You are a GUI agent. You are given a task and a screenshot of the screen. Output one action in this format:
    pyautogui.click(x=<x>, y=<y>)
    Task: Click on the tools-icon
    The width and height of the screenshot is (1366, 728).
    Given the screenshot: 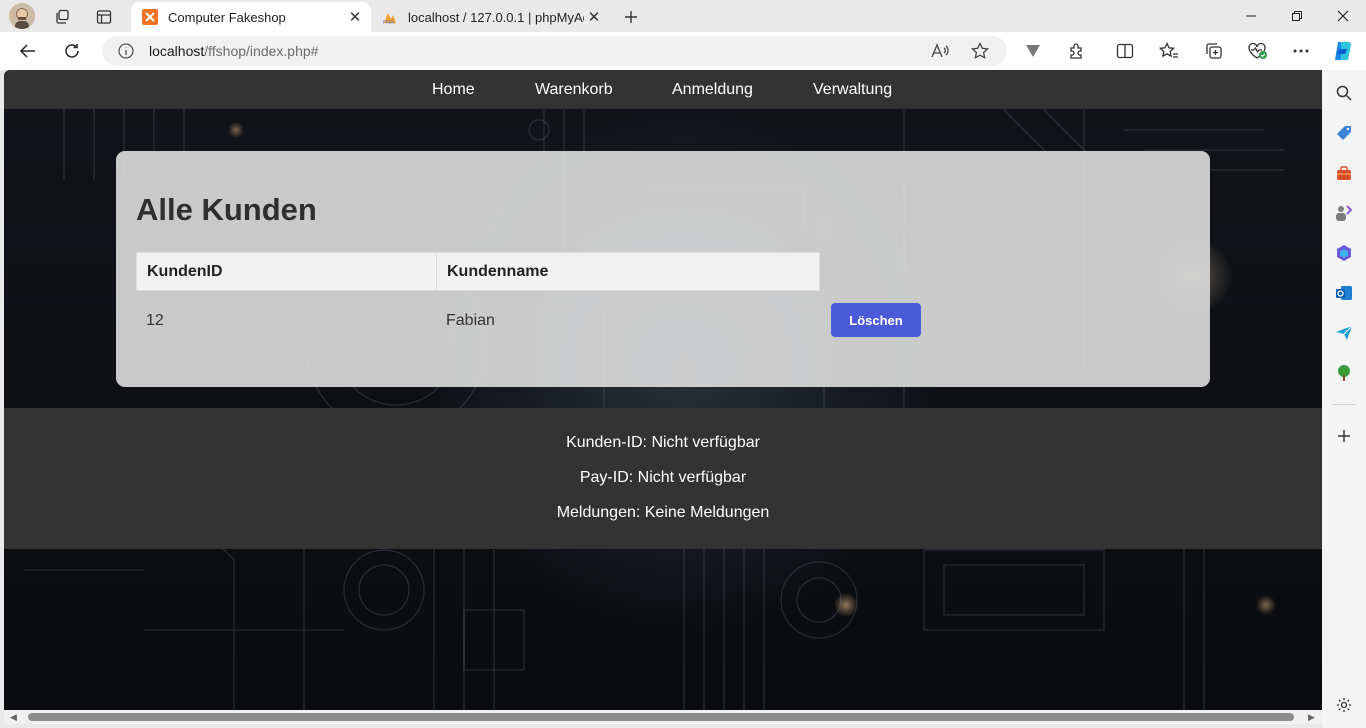 What is the action you would take?
    pyautogui.click(x=1344, y=173)
    